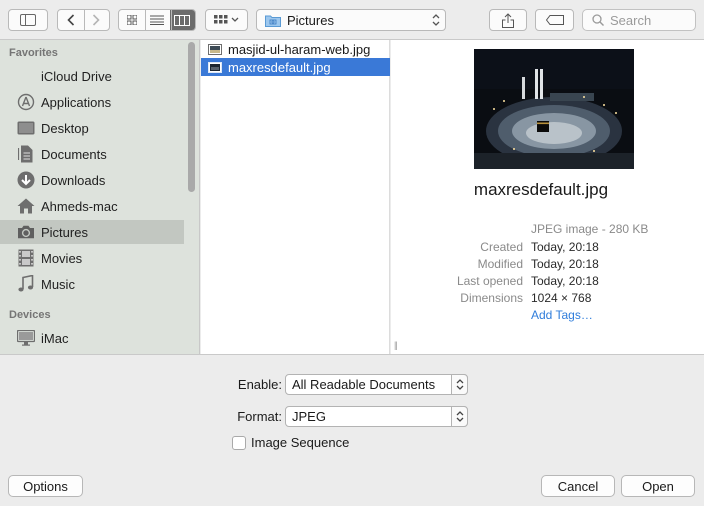  Describe the element at coordinates (565, 281) in the screenshot. I see `last-opened-value: Today, 20:18` at that location.